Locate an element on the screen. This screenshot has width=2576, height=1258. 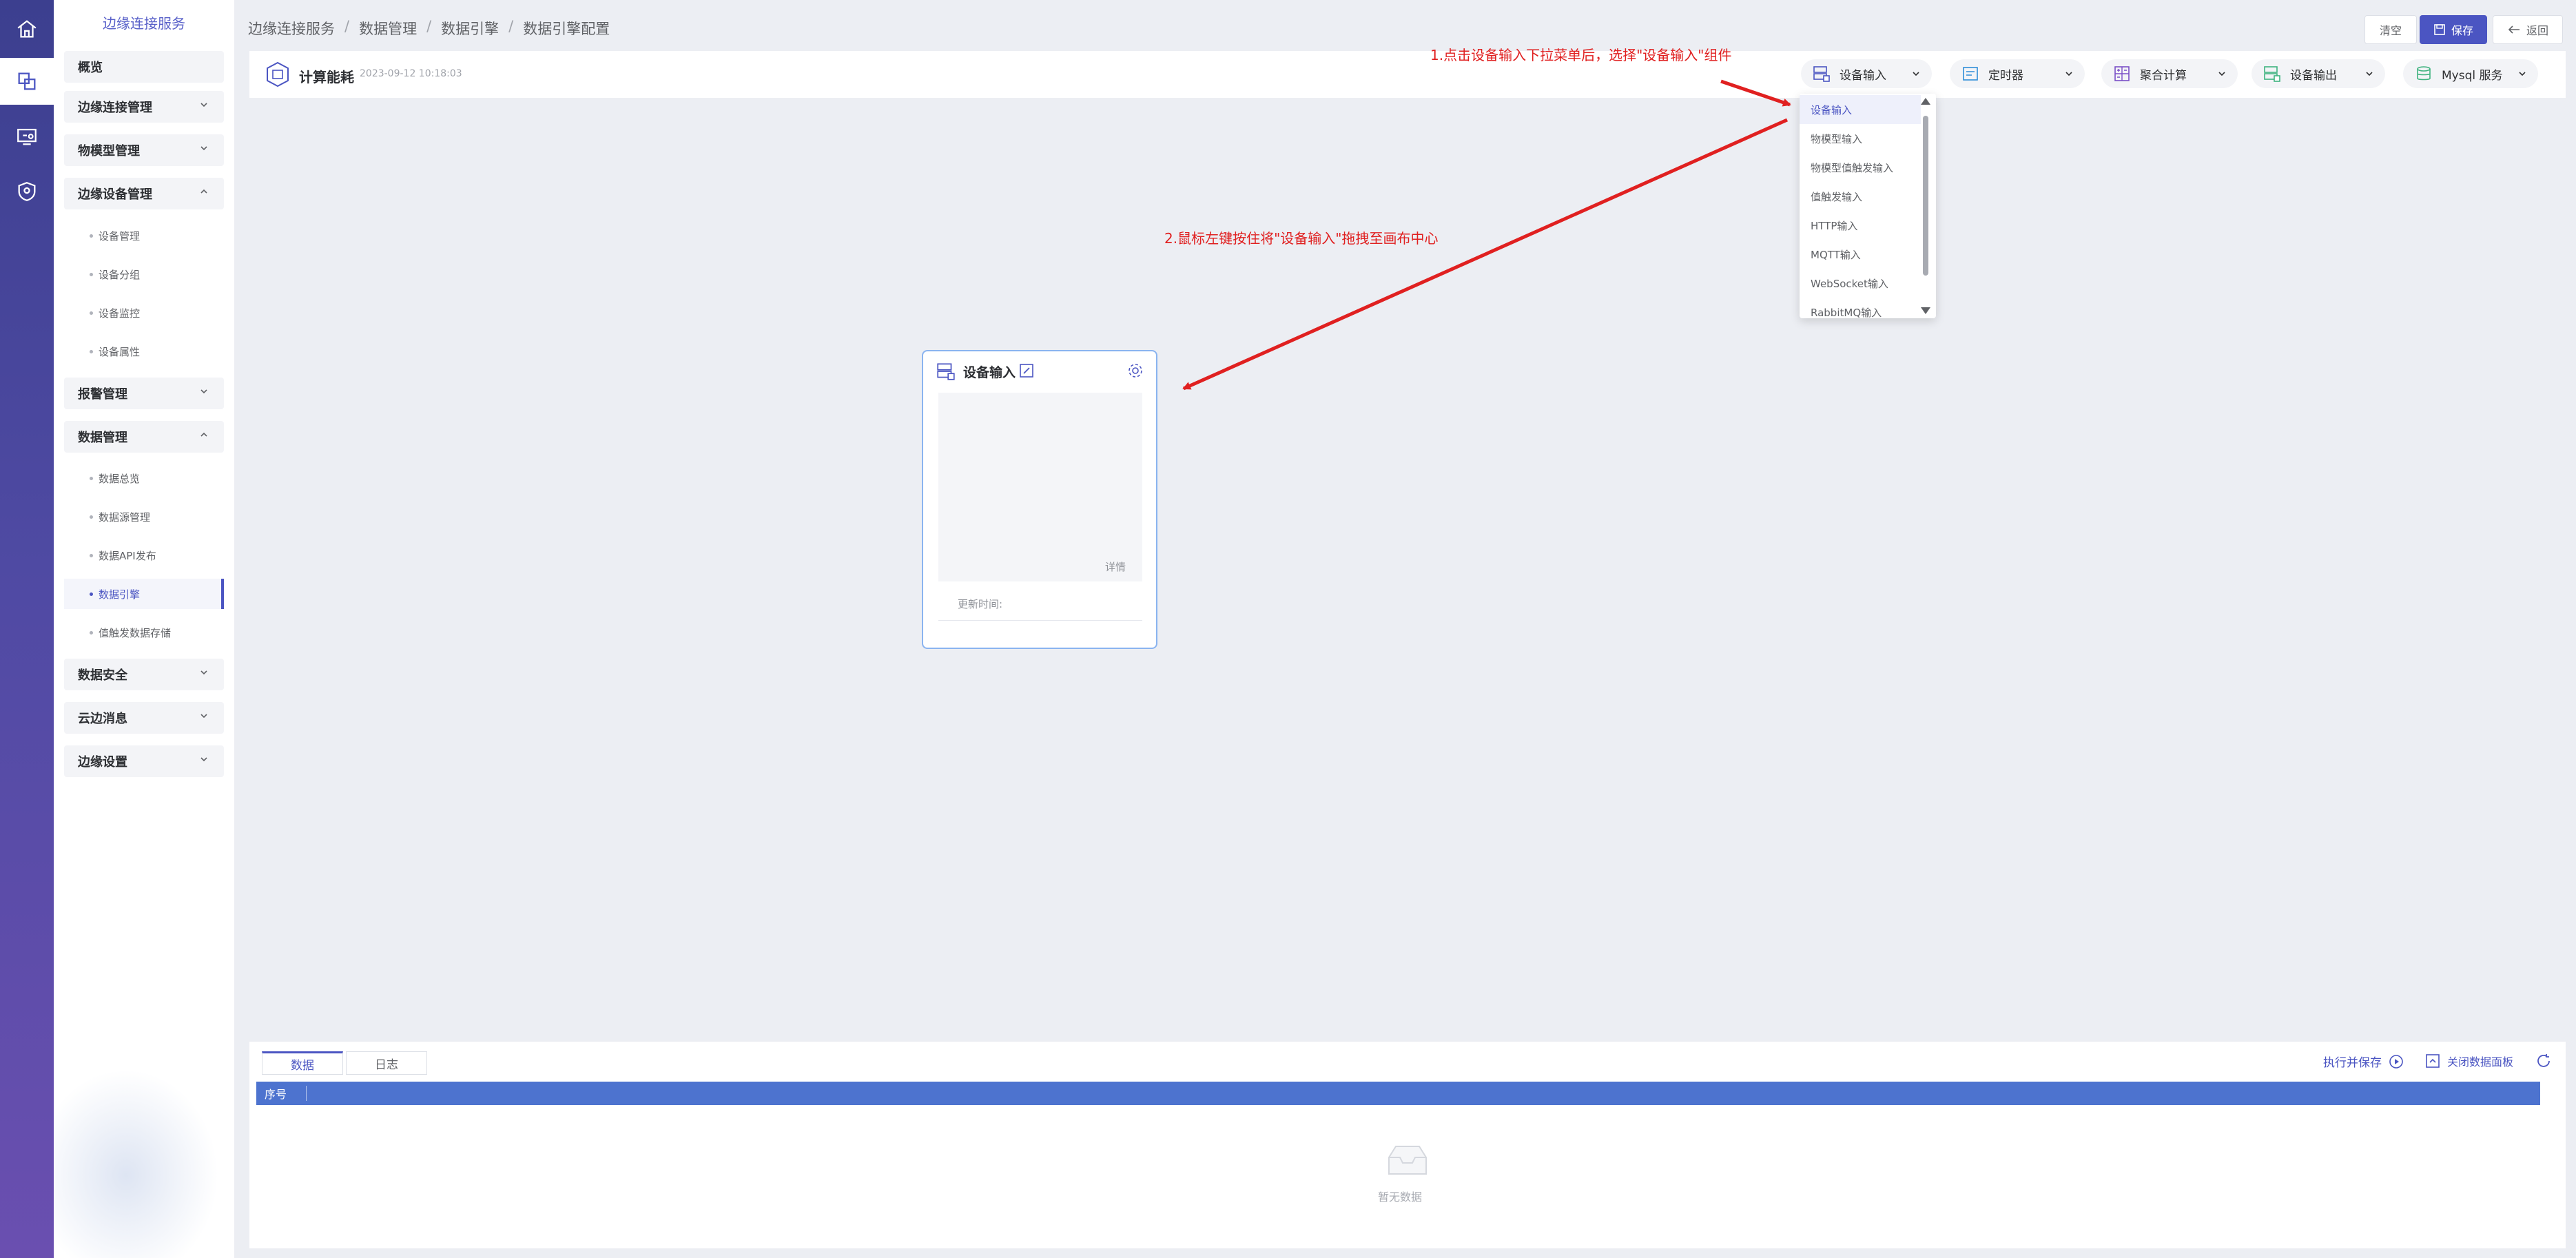
shield-icon is located at coordinates (27, 191).